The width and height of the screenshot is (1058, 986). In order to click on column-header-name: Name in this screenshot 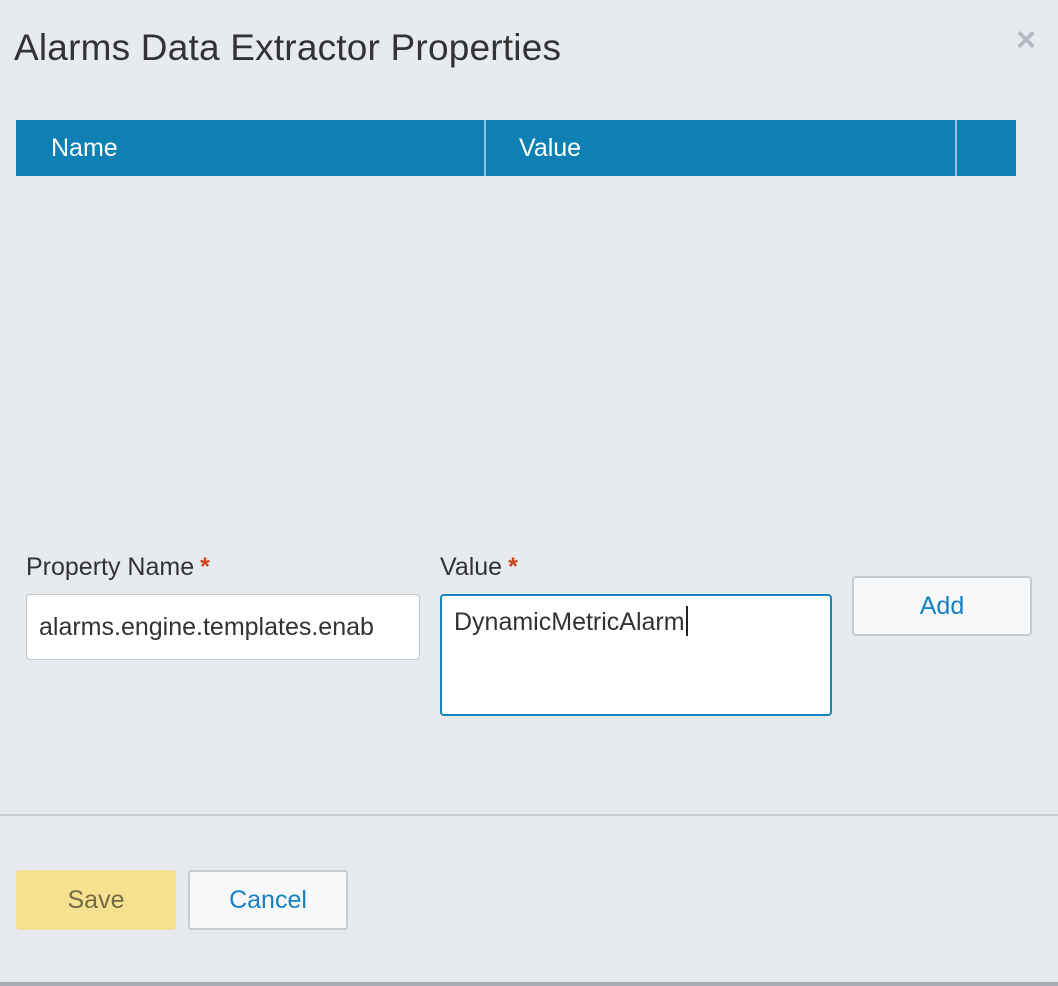, I will do `click(251, 148)`.